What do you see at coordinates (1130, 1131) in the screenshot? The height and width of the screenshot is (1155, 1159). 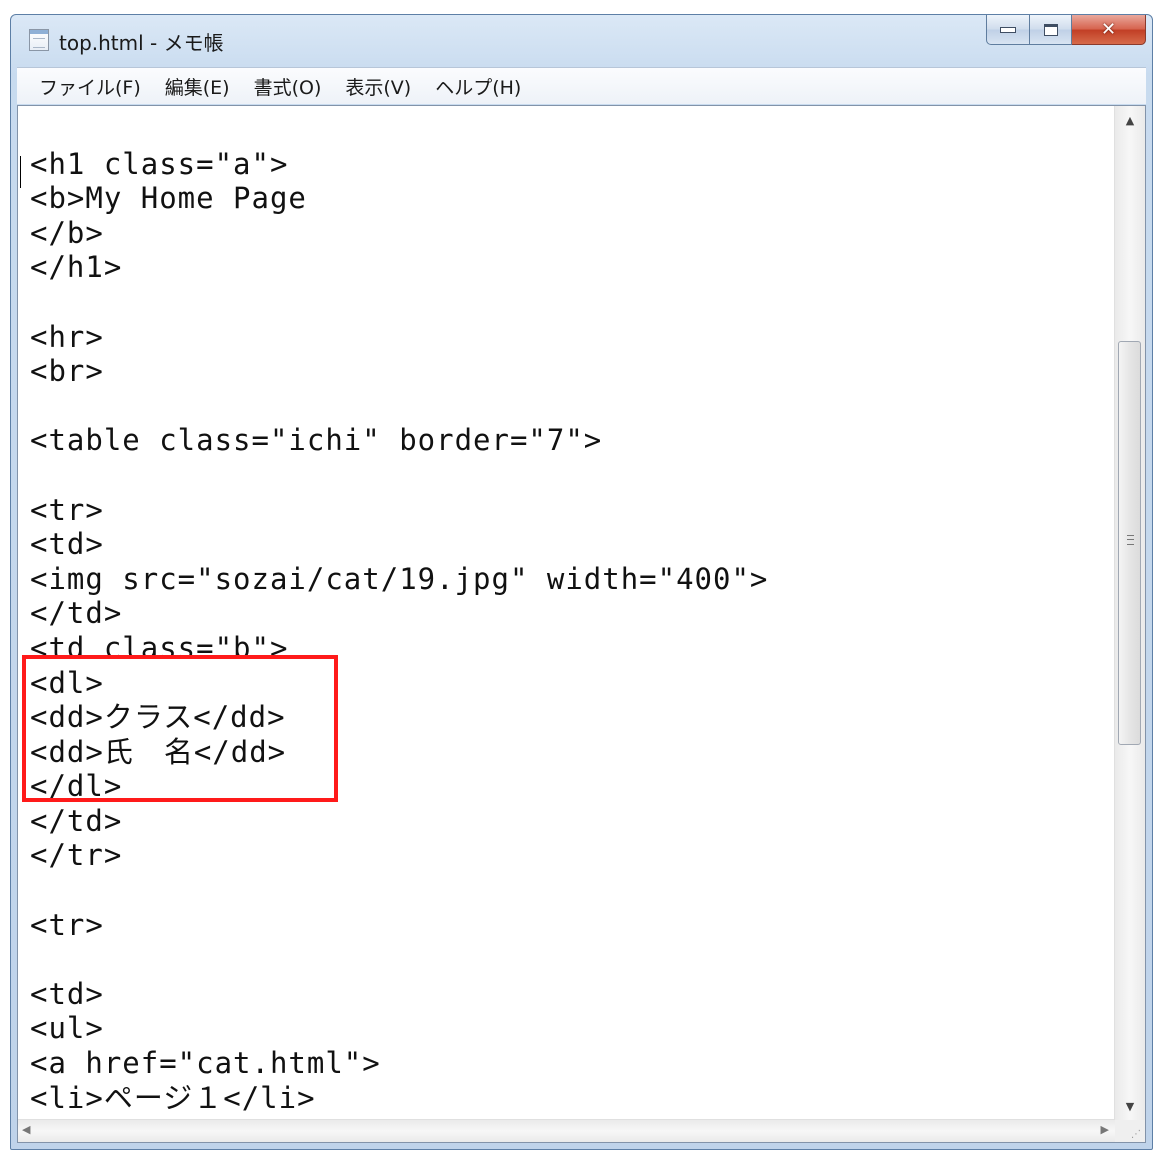 I see `size-grip-icon: ⋰` at bounding box center [1130, 1131].